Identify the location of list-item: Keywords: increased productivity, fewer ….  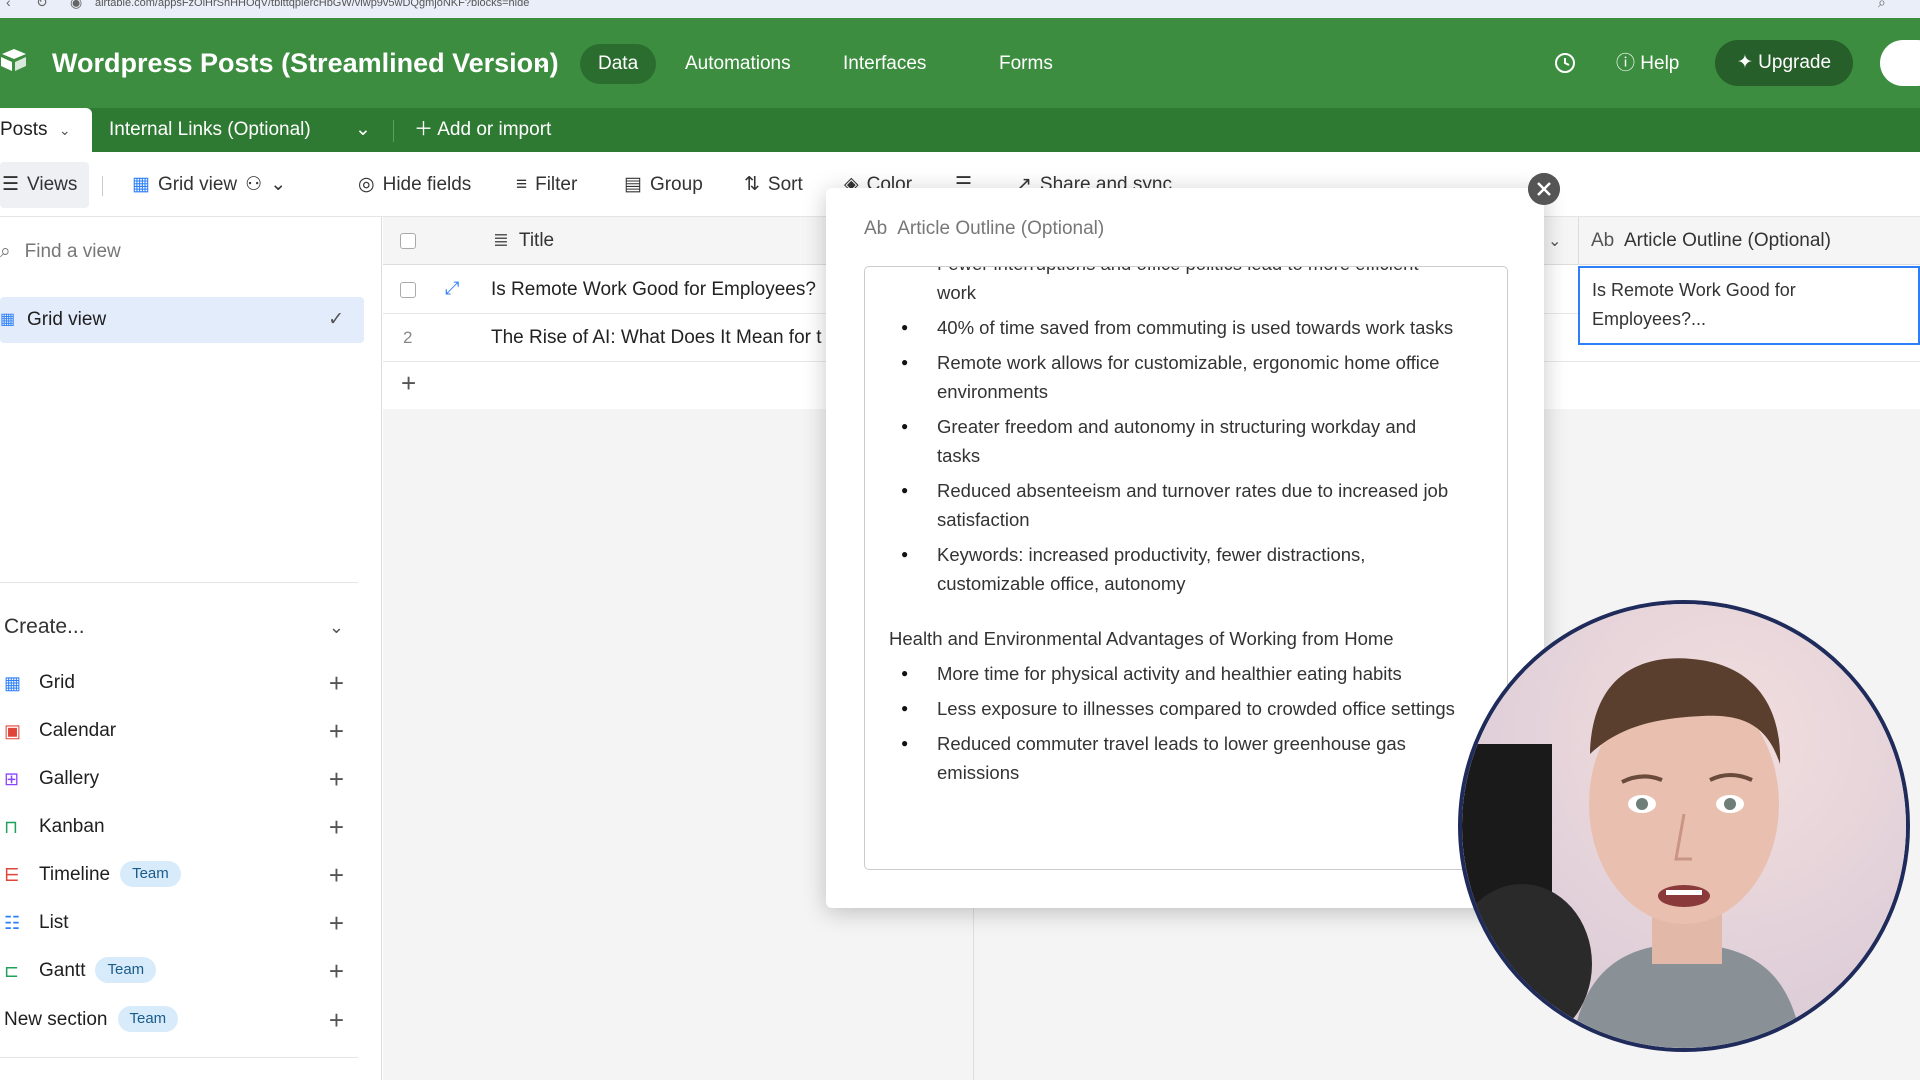
(1175, 569).